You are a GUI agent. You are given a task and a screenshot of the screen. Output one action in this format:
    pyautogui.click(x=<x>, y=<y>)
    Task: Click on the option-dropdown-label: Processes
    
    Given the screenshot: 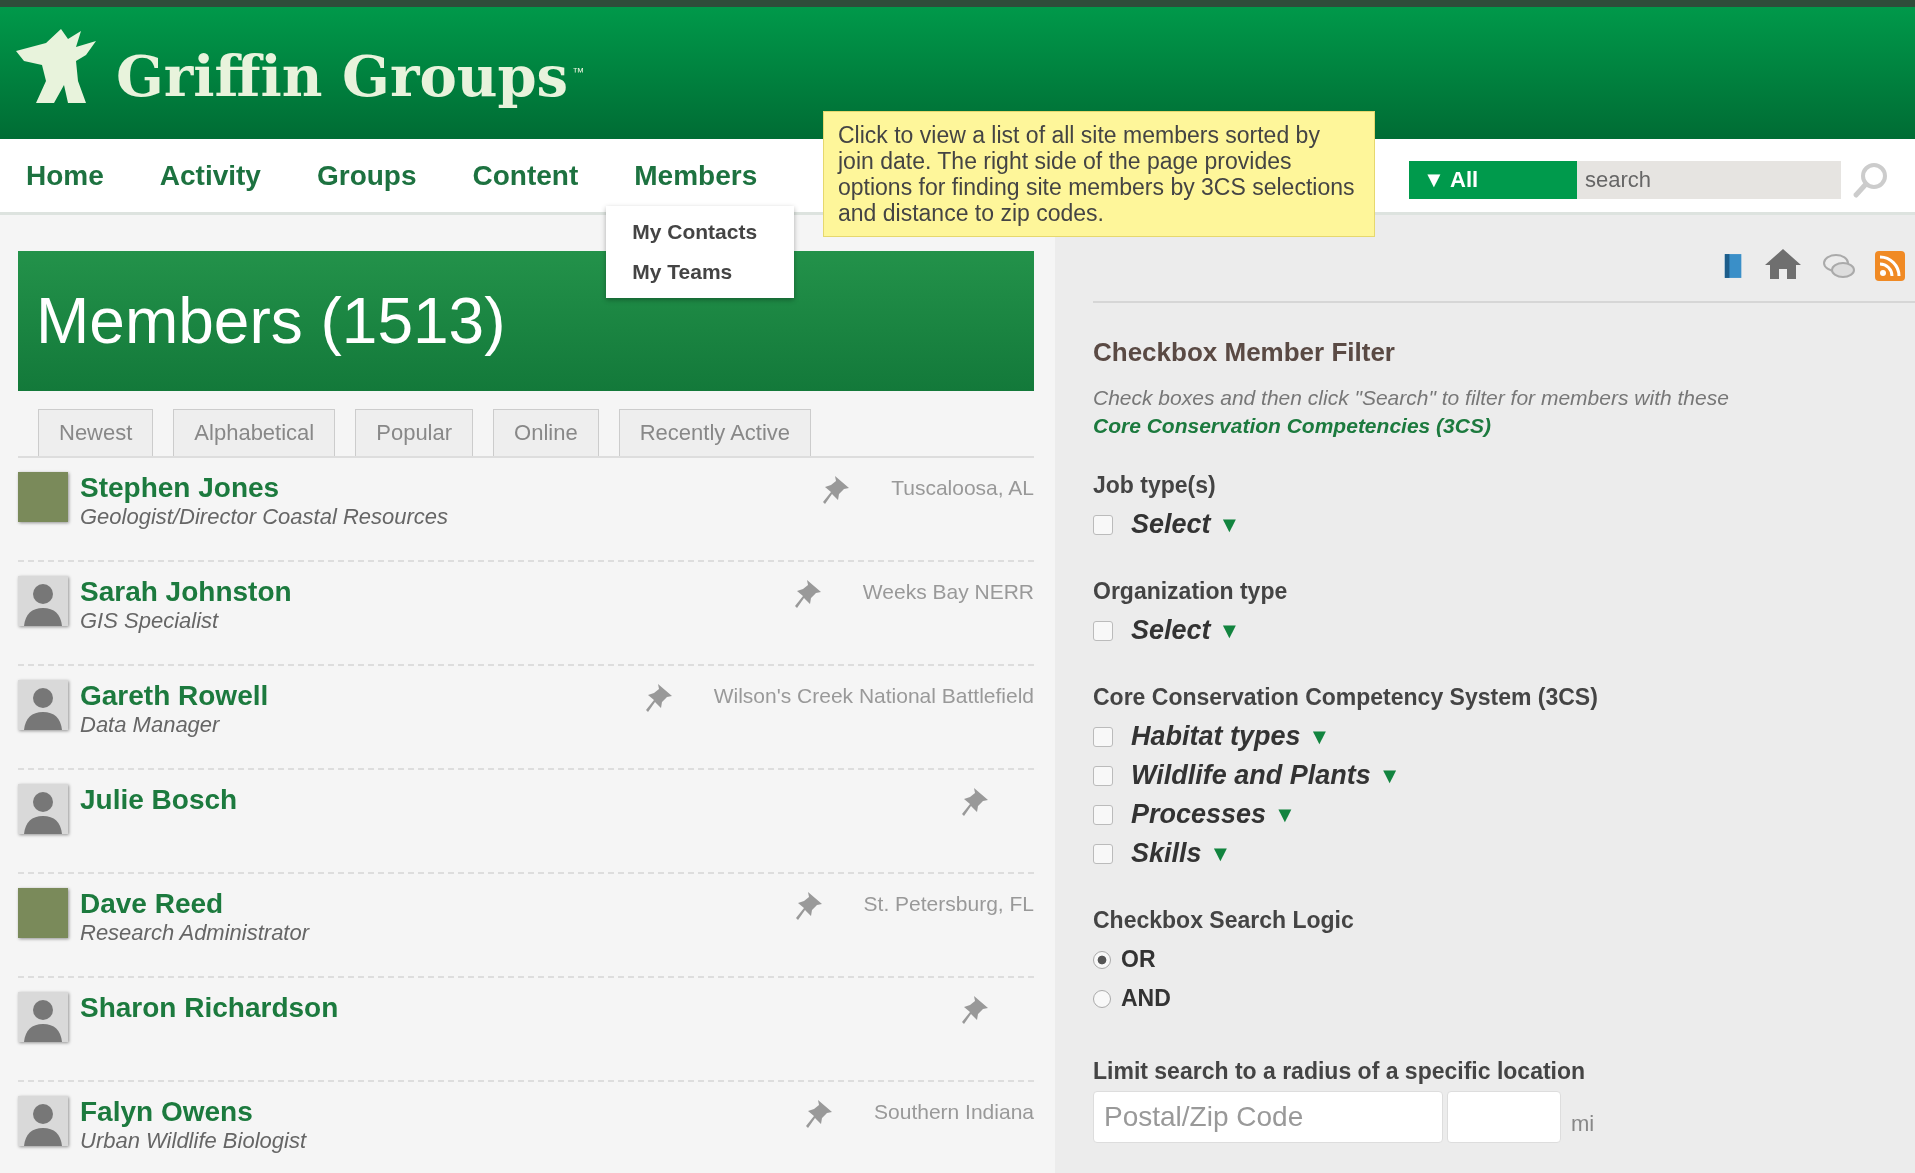 What is the action you would take?
    pyautogui.click(x=1199, y=814)
    